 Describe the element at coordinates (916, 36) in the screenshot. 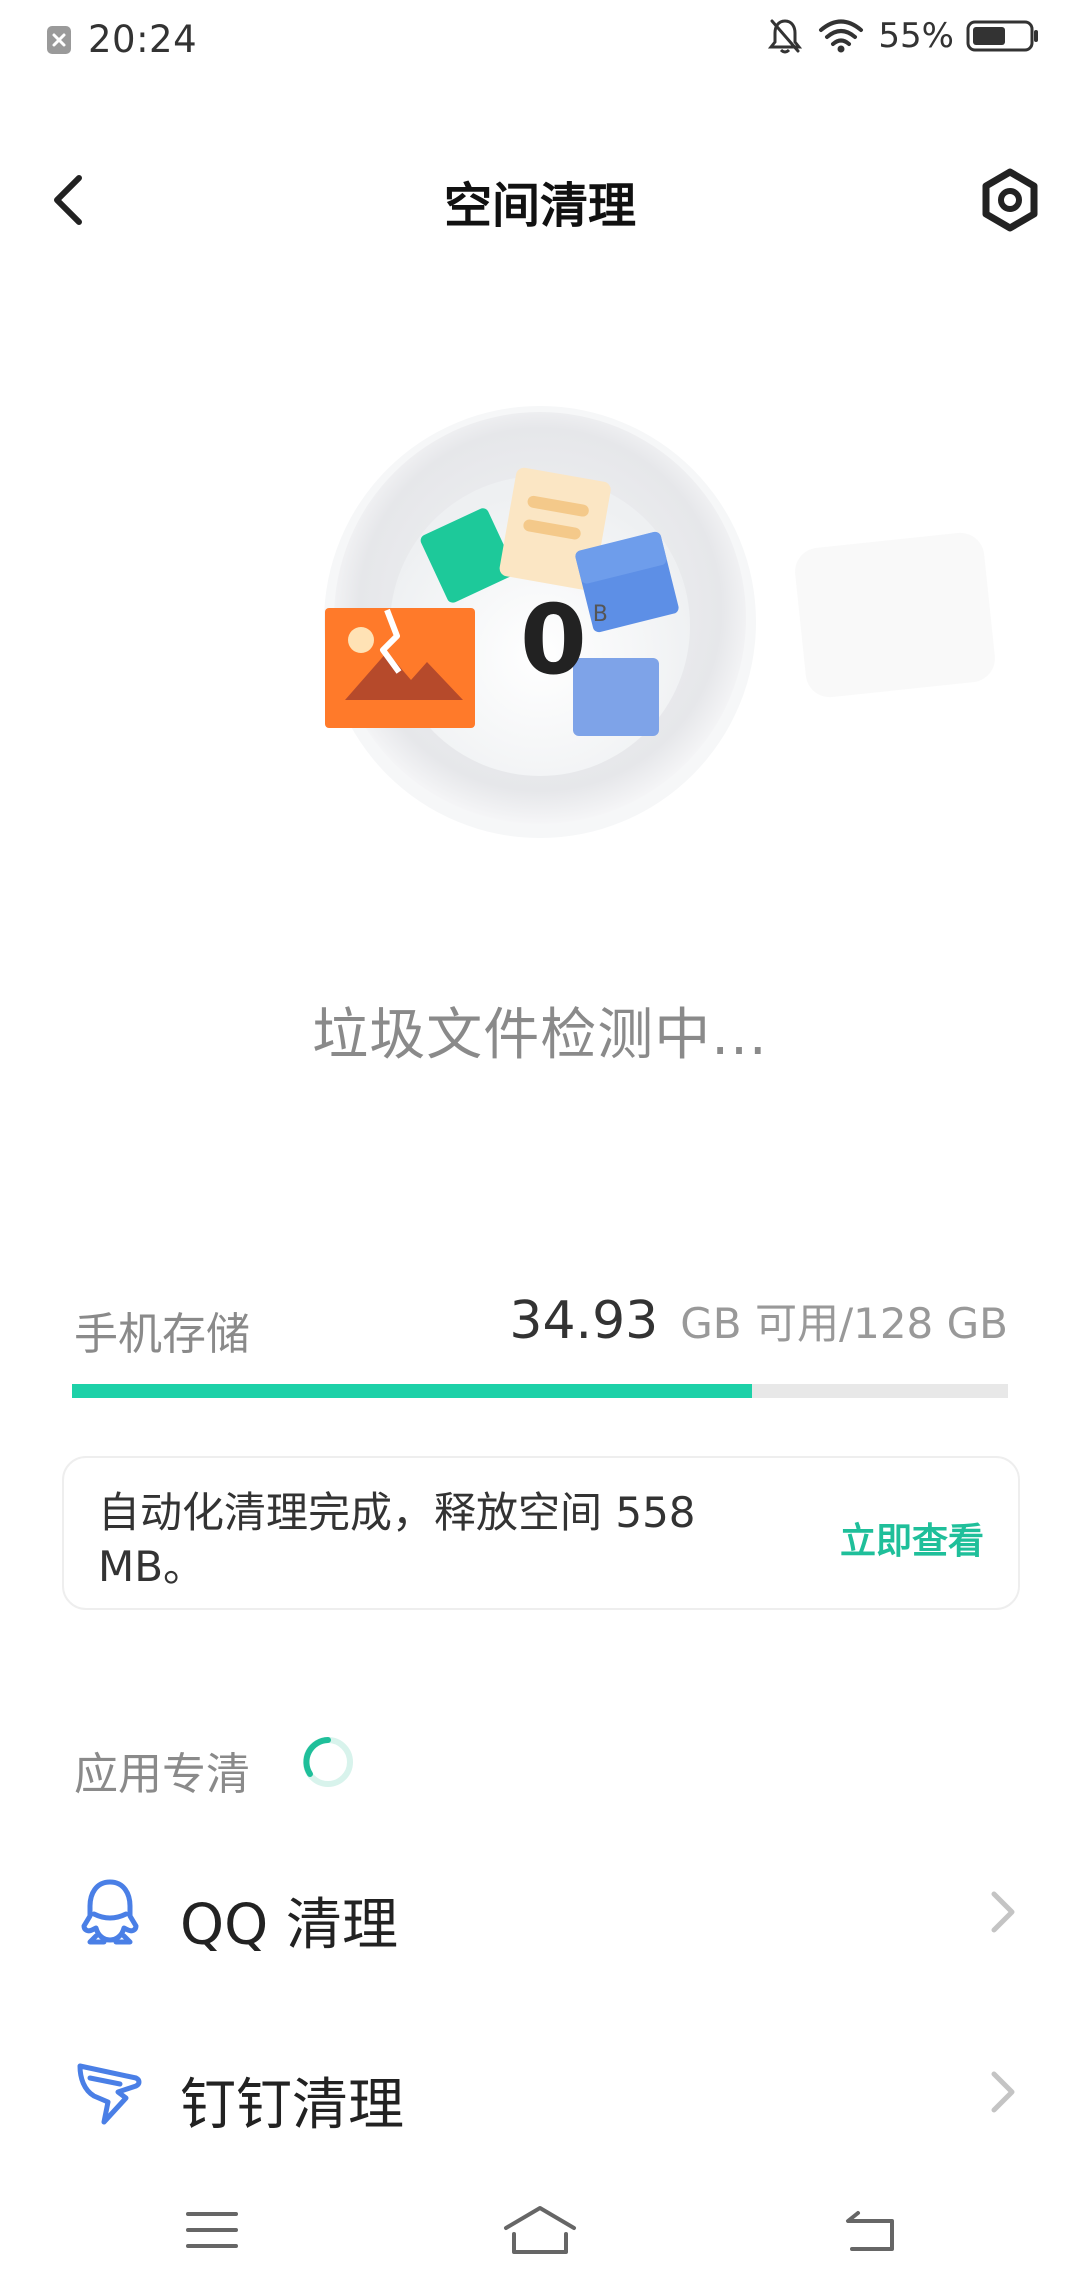

I see `battery-percent: 55%` at that location.